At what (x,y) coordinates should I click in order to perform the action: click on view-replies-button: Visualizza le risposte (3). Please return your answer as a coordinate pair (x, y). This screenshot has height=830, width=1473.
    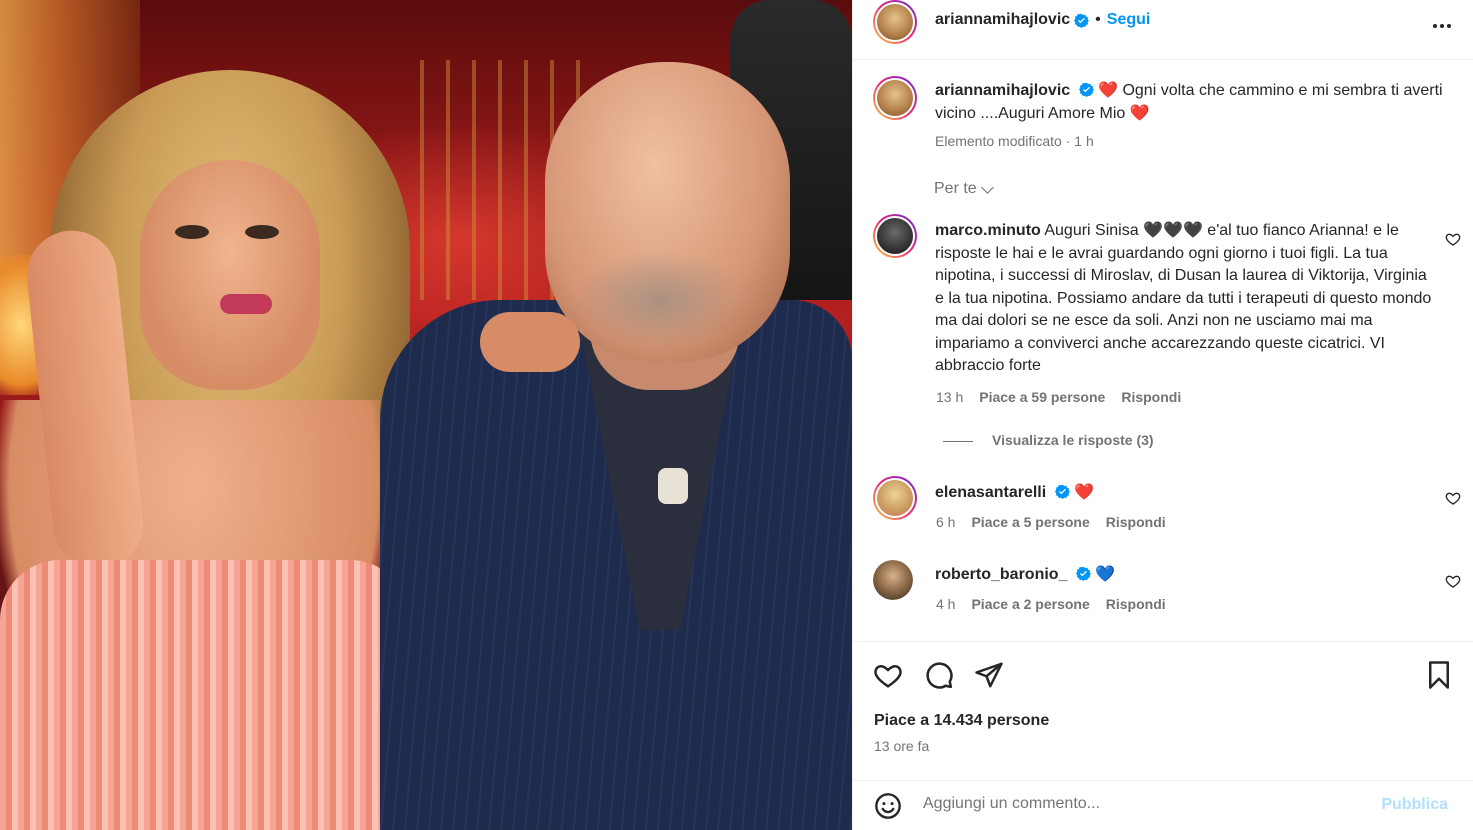
    Looking at the image, I should click on (1073, 440).